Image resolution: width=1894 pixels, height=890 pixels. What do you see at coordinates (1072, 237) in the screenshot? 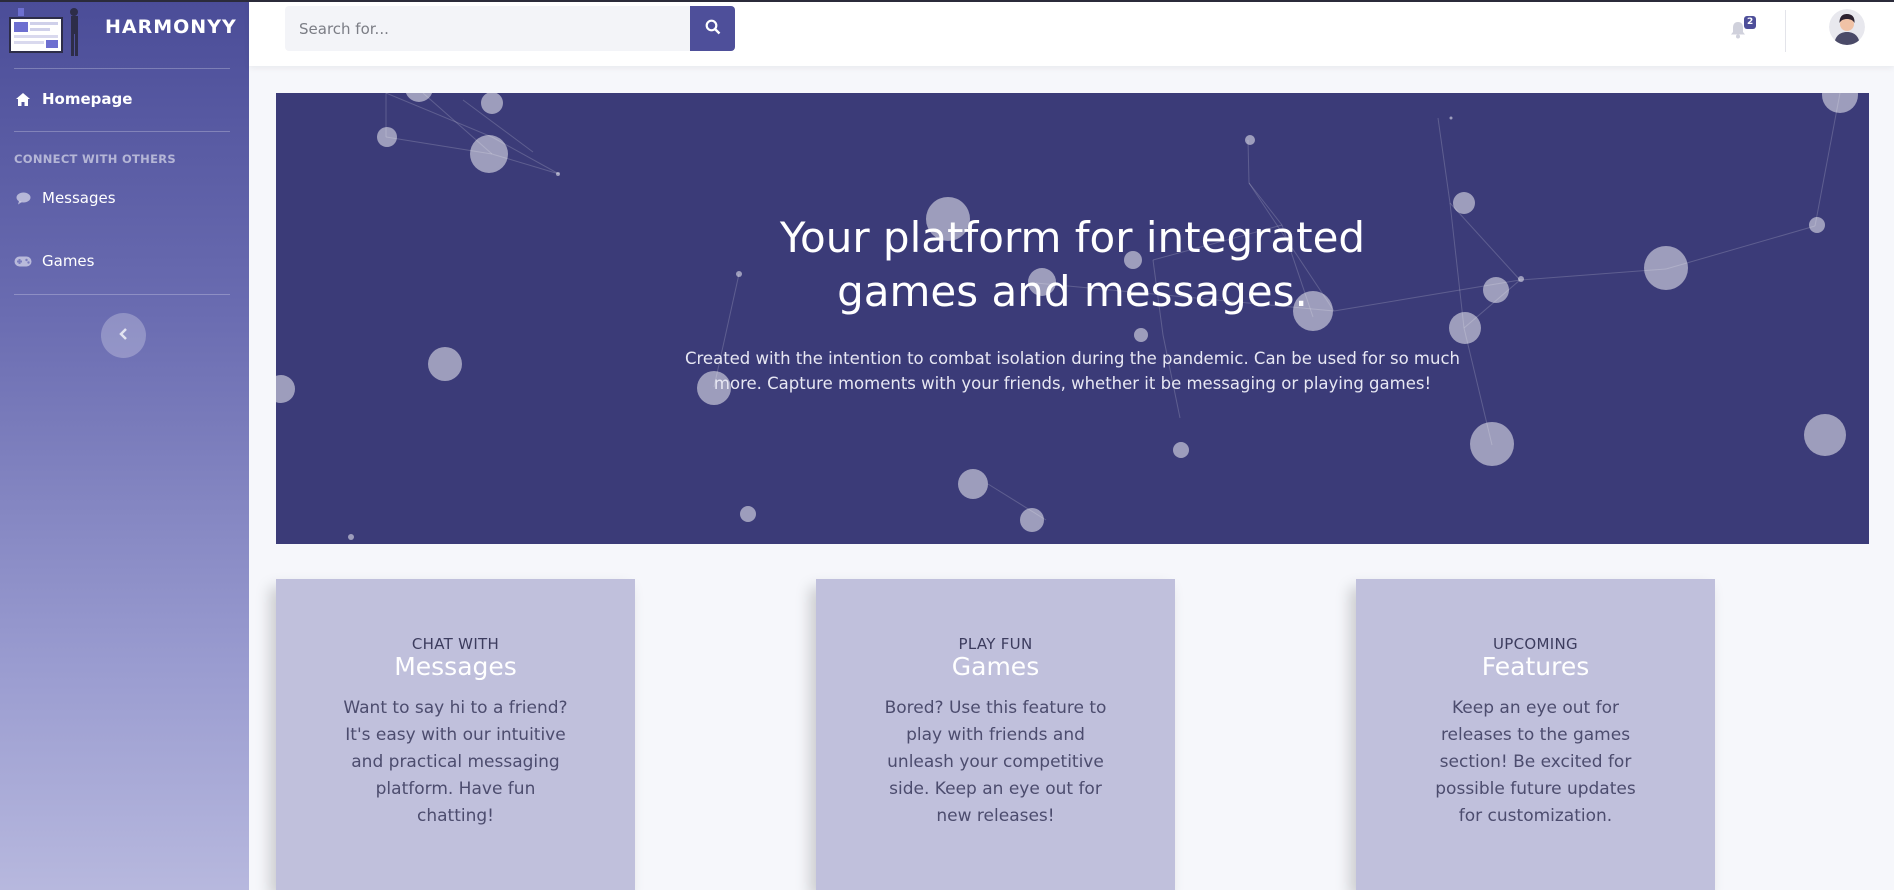
I see `hero-title-line: Your platform for integrated` at bounding box center [1072, 237].